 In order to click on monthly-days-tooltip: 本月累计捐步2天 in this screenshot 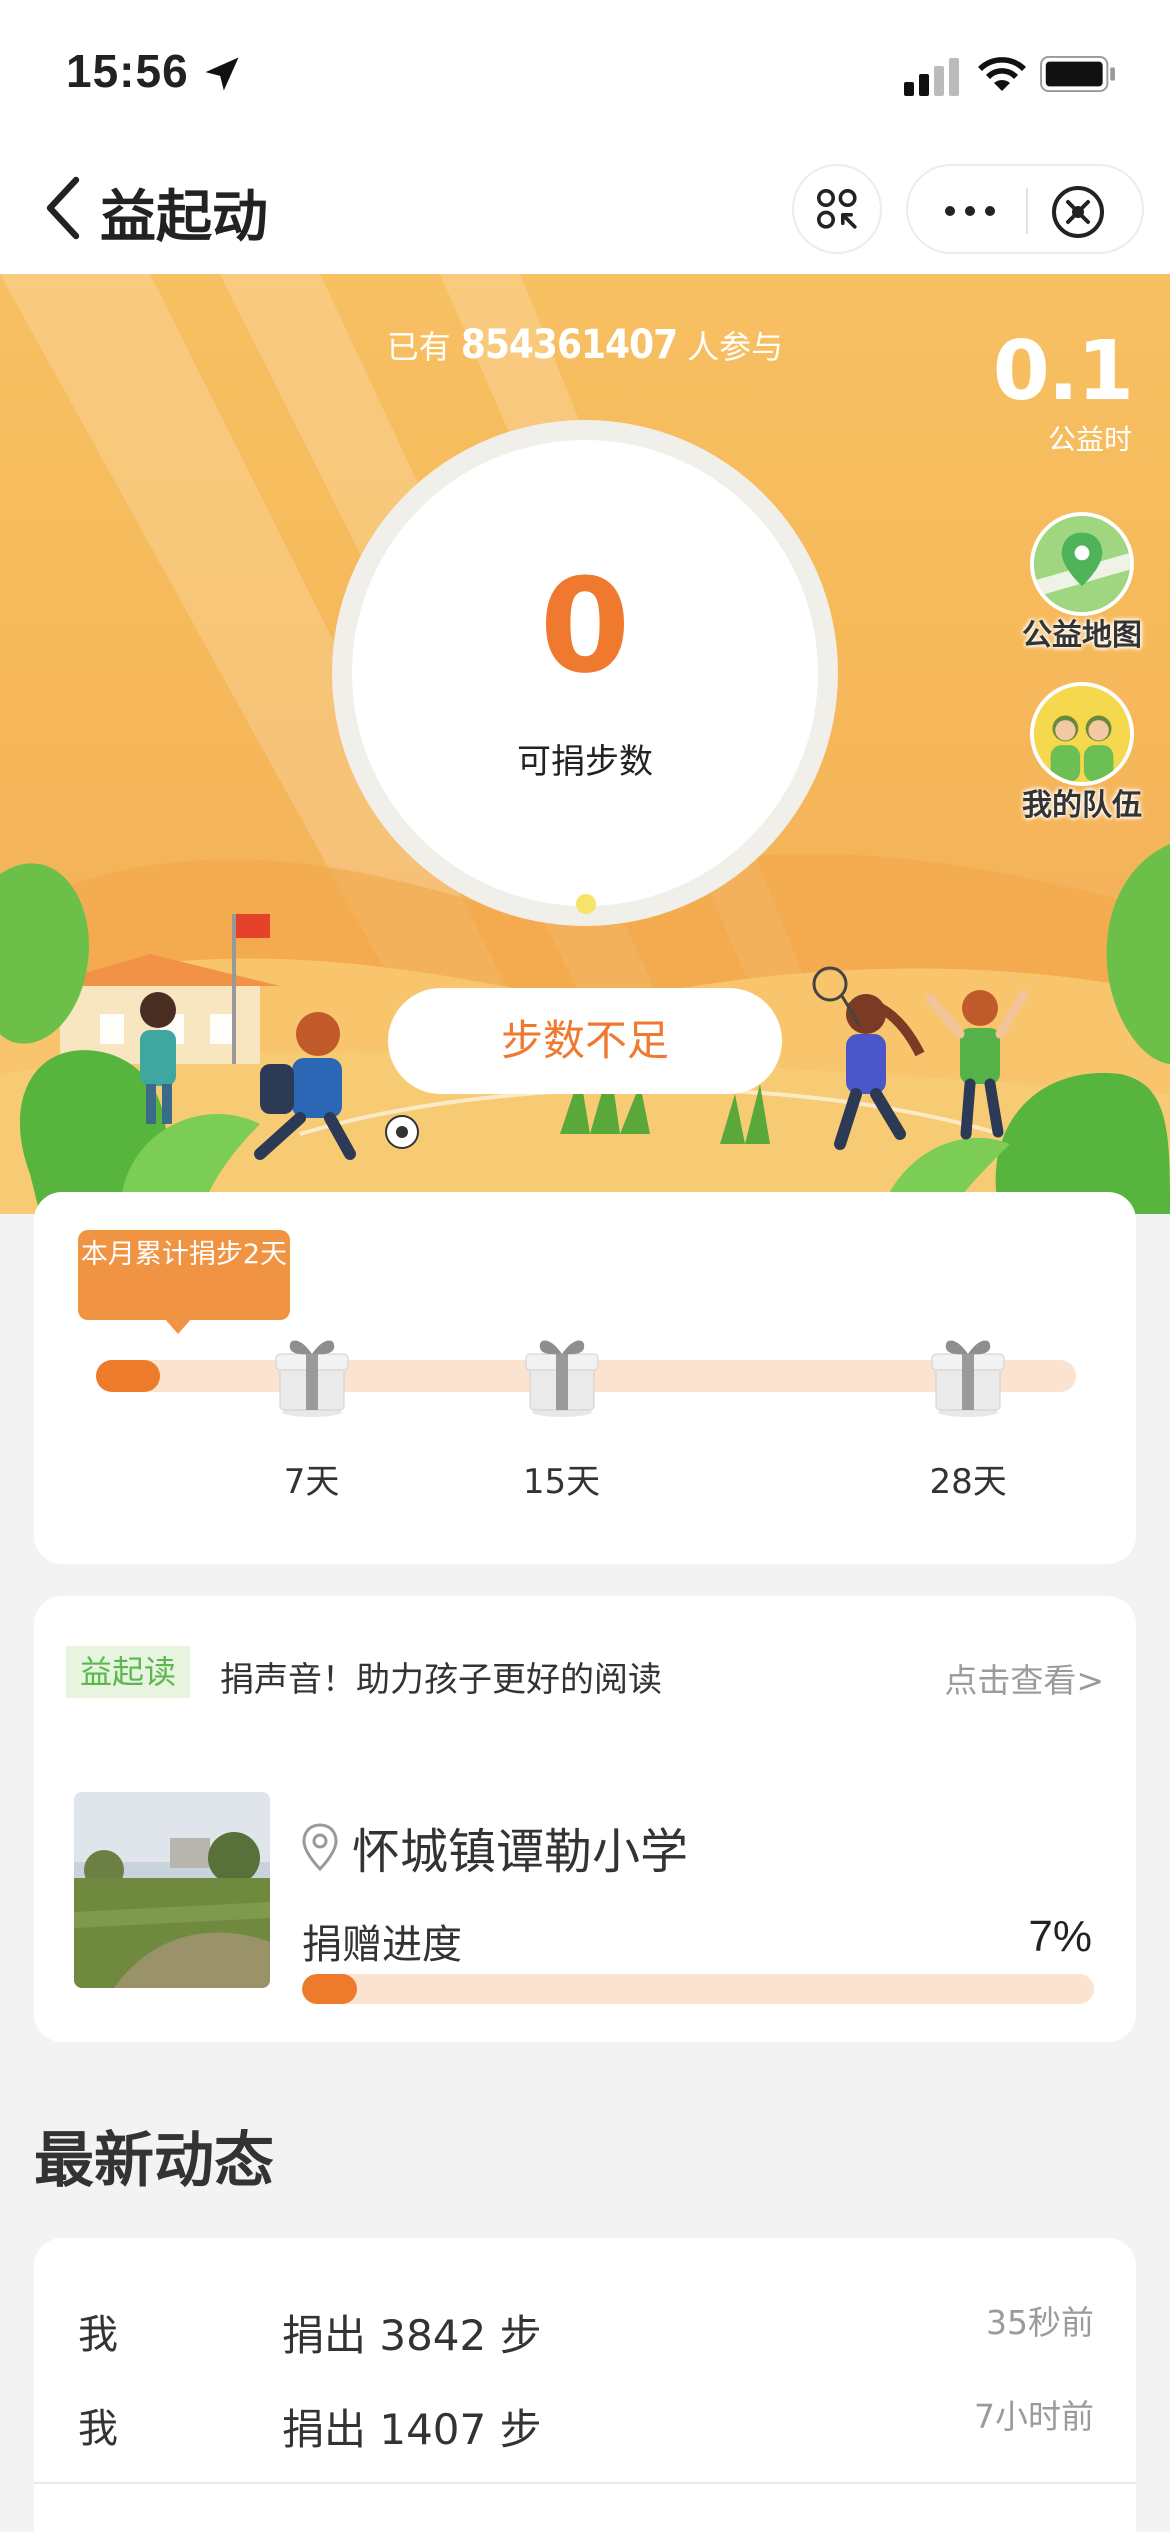, I will do `click(184, 1282)`.